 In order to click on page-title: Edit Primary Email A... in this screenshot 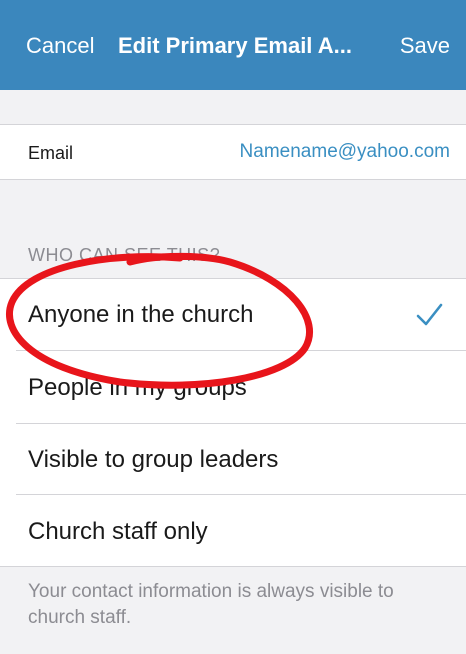, I will do `click(235, 45)`.